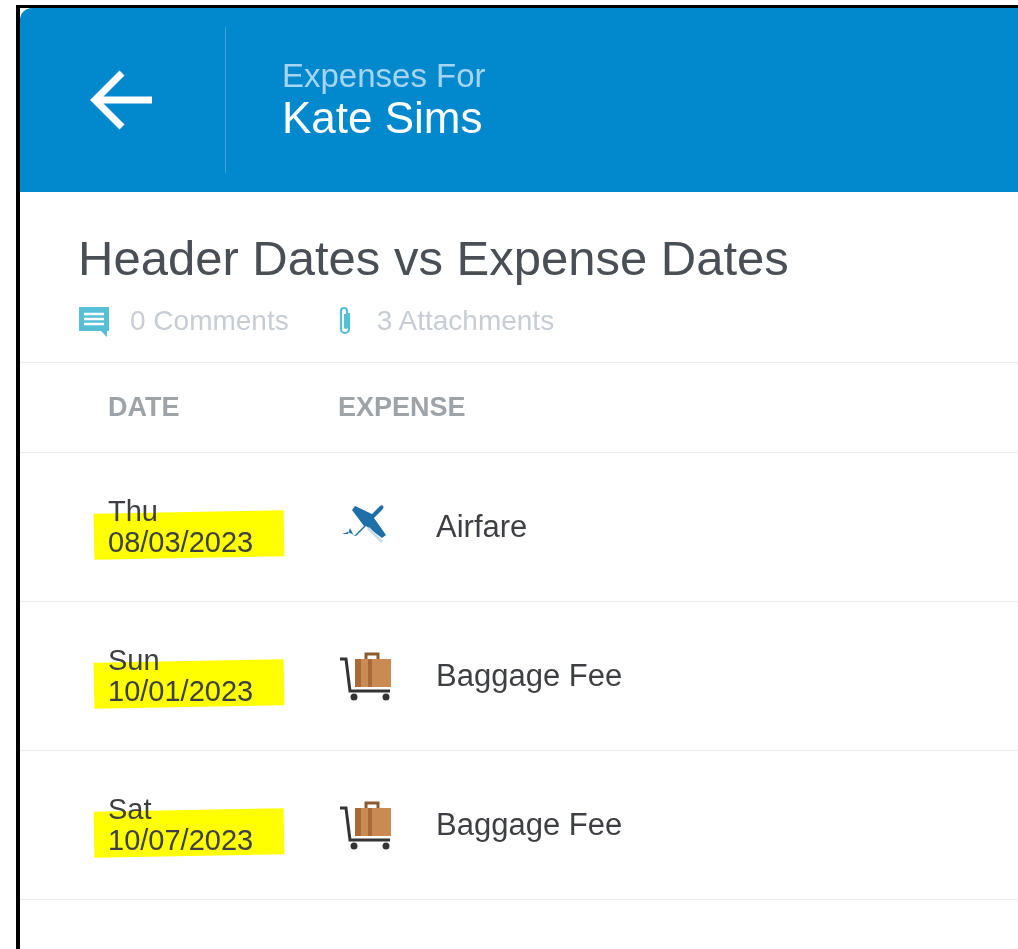 Image resolution: width=1018 pixels, height=949 pixels. Describe the element at coordinates (181, 840) in the screenshot. I see `date-text: 10/07/2023` at that location.